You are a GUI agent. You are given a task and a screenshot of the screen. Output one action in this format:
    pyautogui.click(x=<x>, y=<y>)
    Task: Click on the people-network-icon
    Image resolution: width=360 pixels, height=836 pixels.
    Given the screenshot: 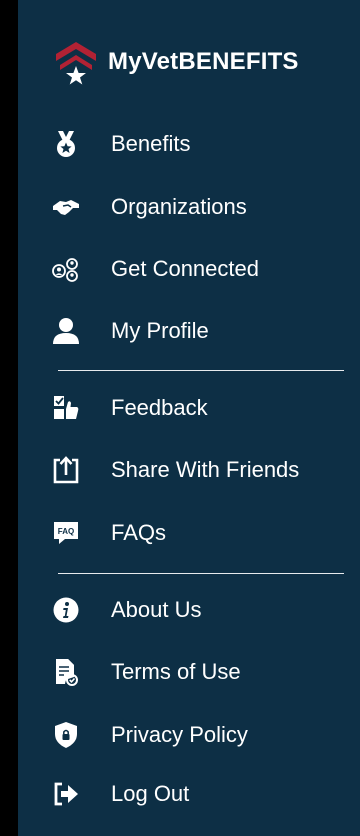 What is the action you would take?
    pyautogui.click(x=66, y=269)
    